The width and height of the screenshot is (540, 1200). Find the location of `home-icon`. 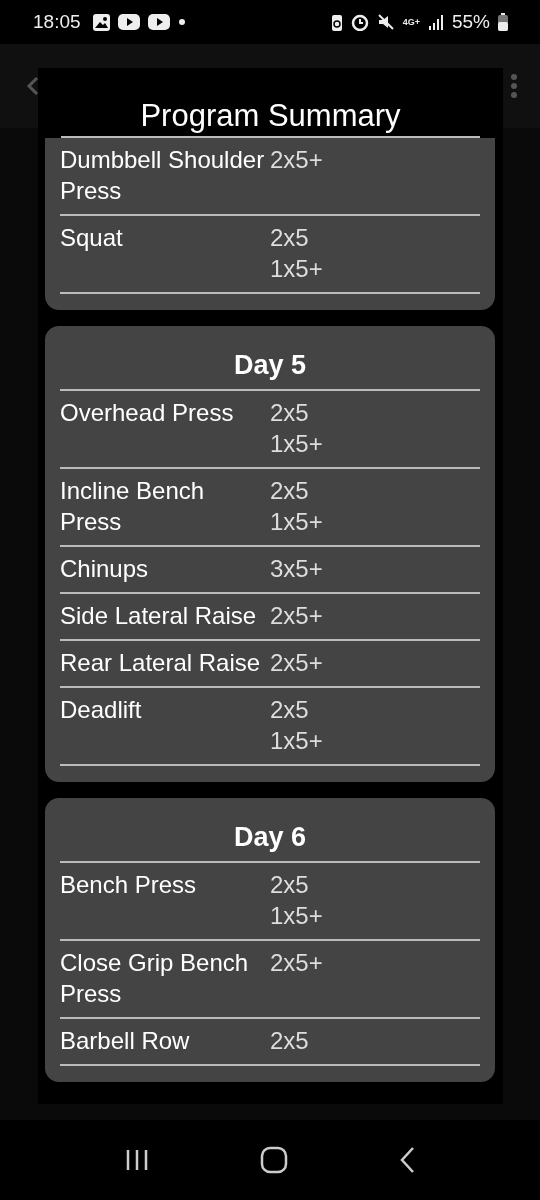

home-icon is located at coordinates (274, 1160).